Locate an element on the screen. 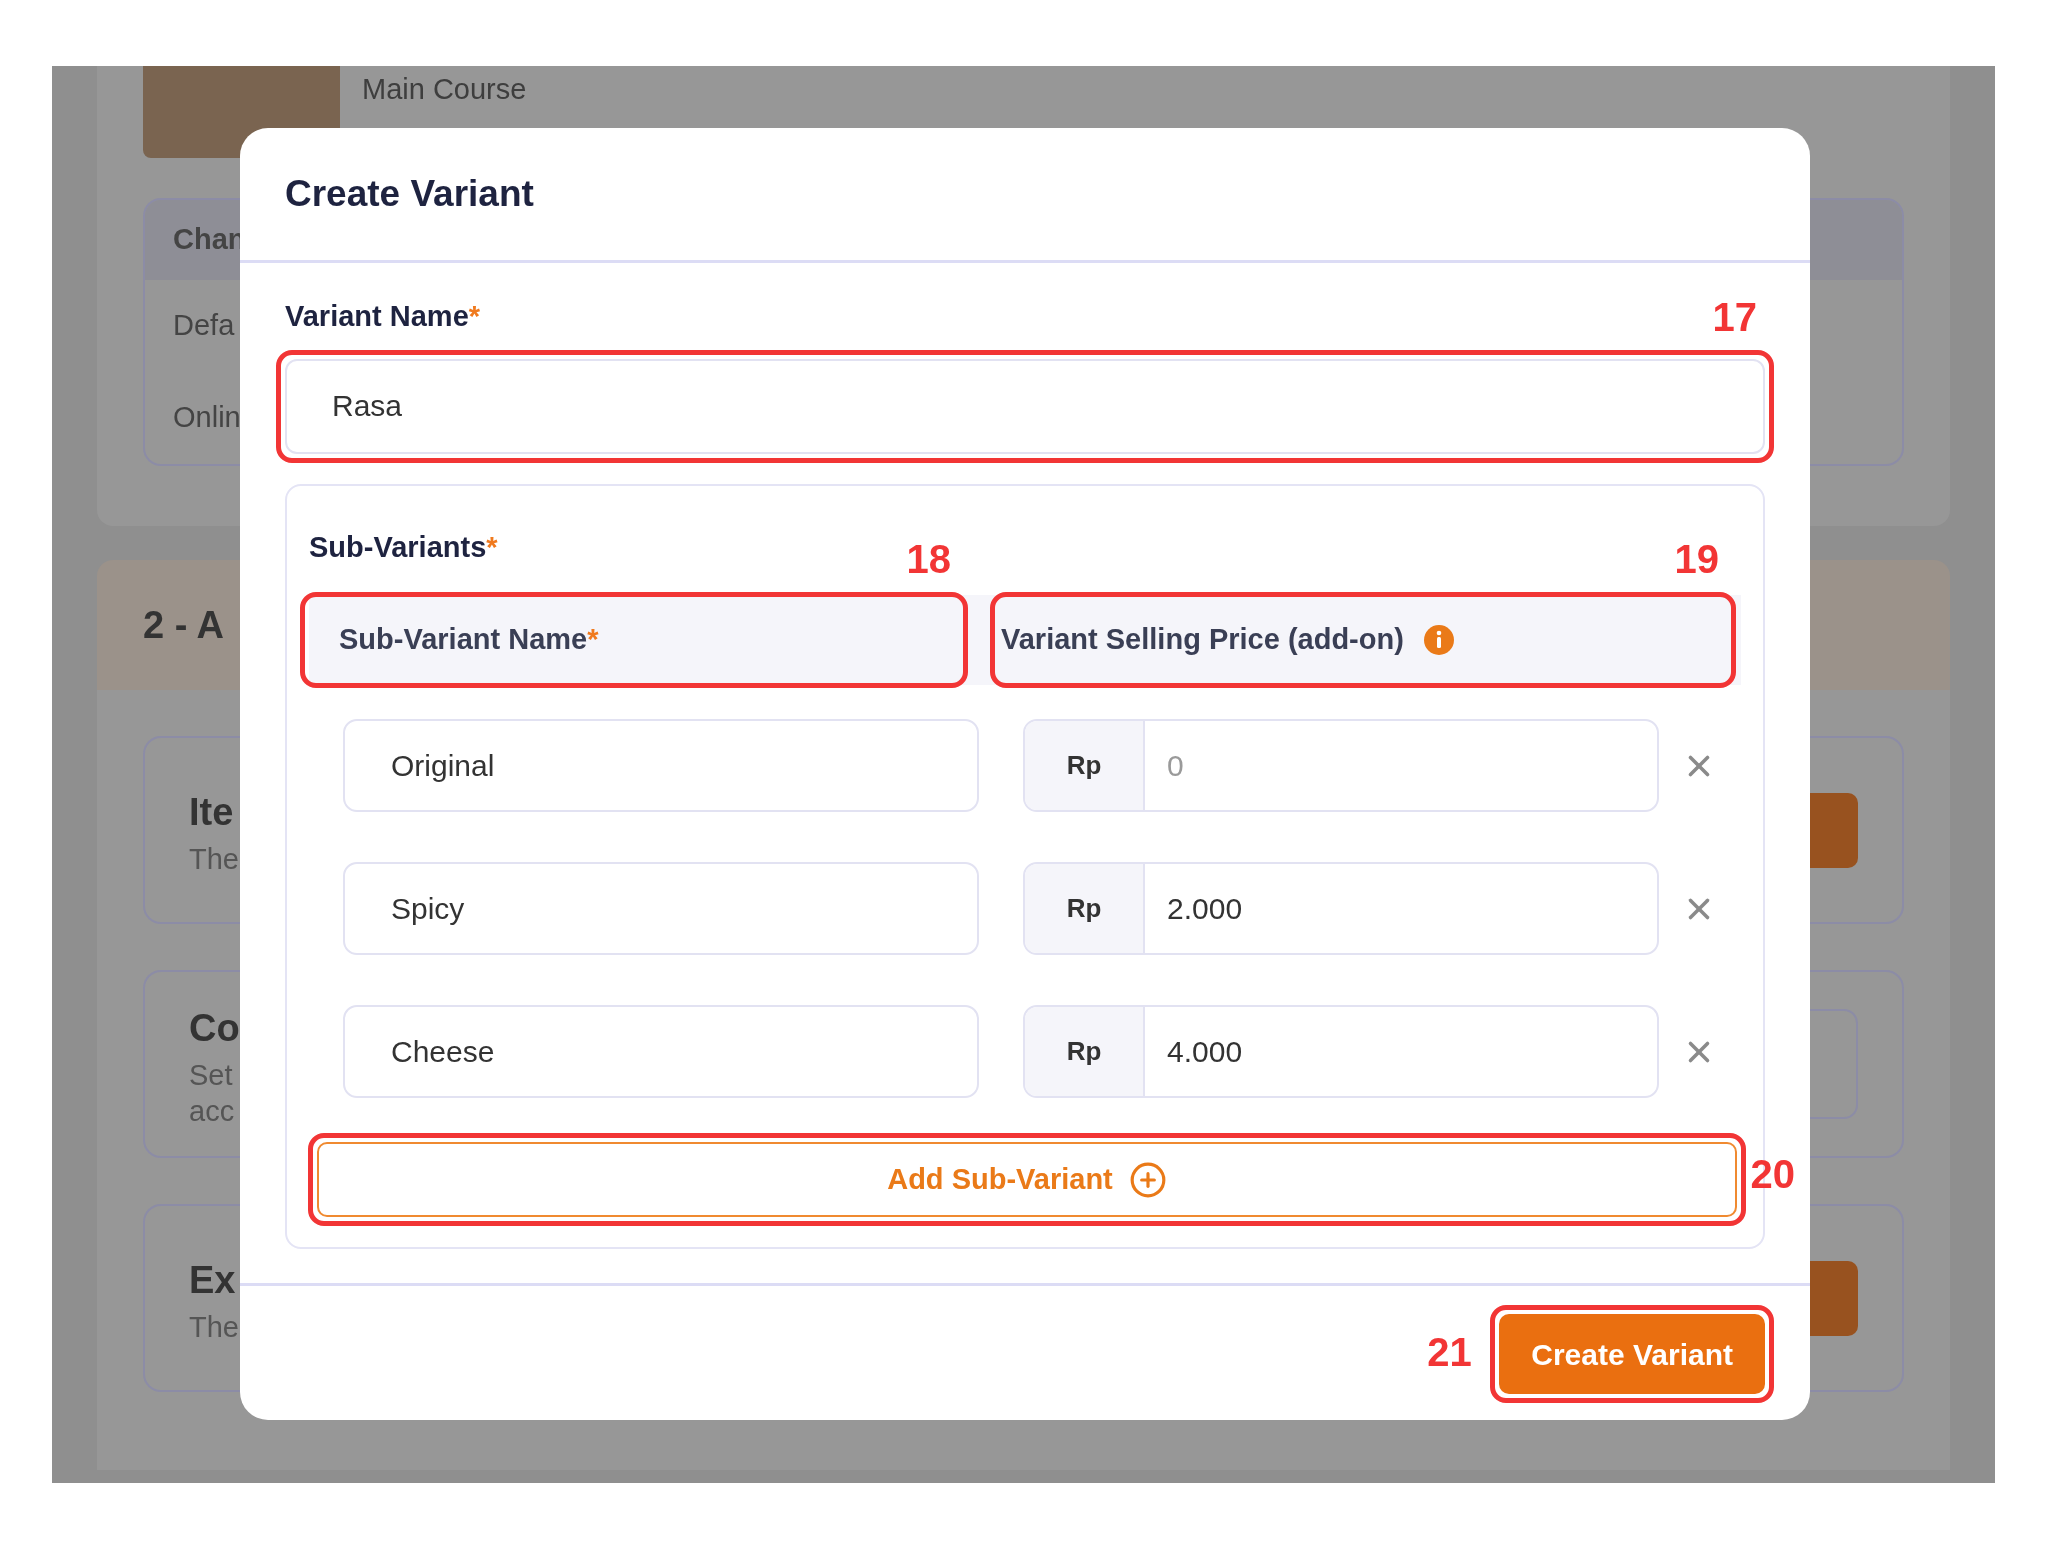 The image size is (2048, 1550). price-field: Rp 2.000 is located at coordinates (1341, 908).